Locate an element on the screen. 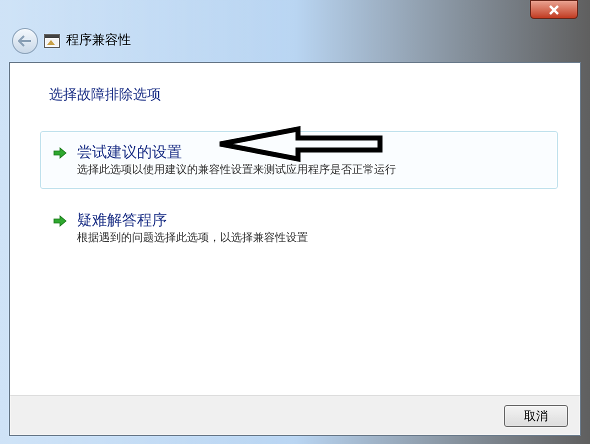 This screenshot has height=444, width=590. option-title: 尝试建议的设置 is located at coordinates (129, 152).